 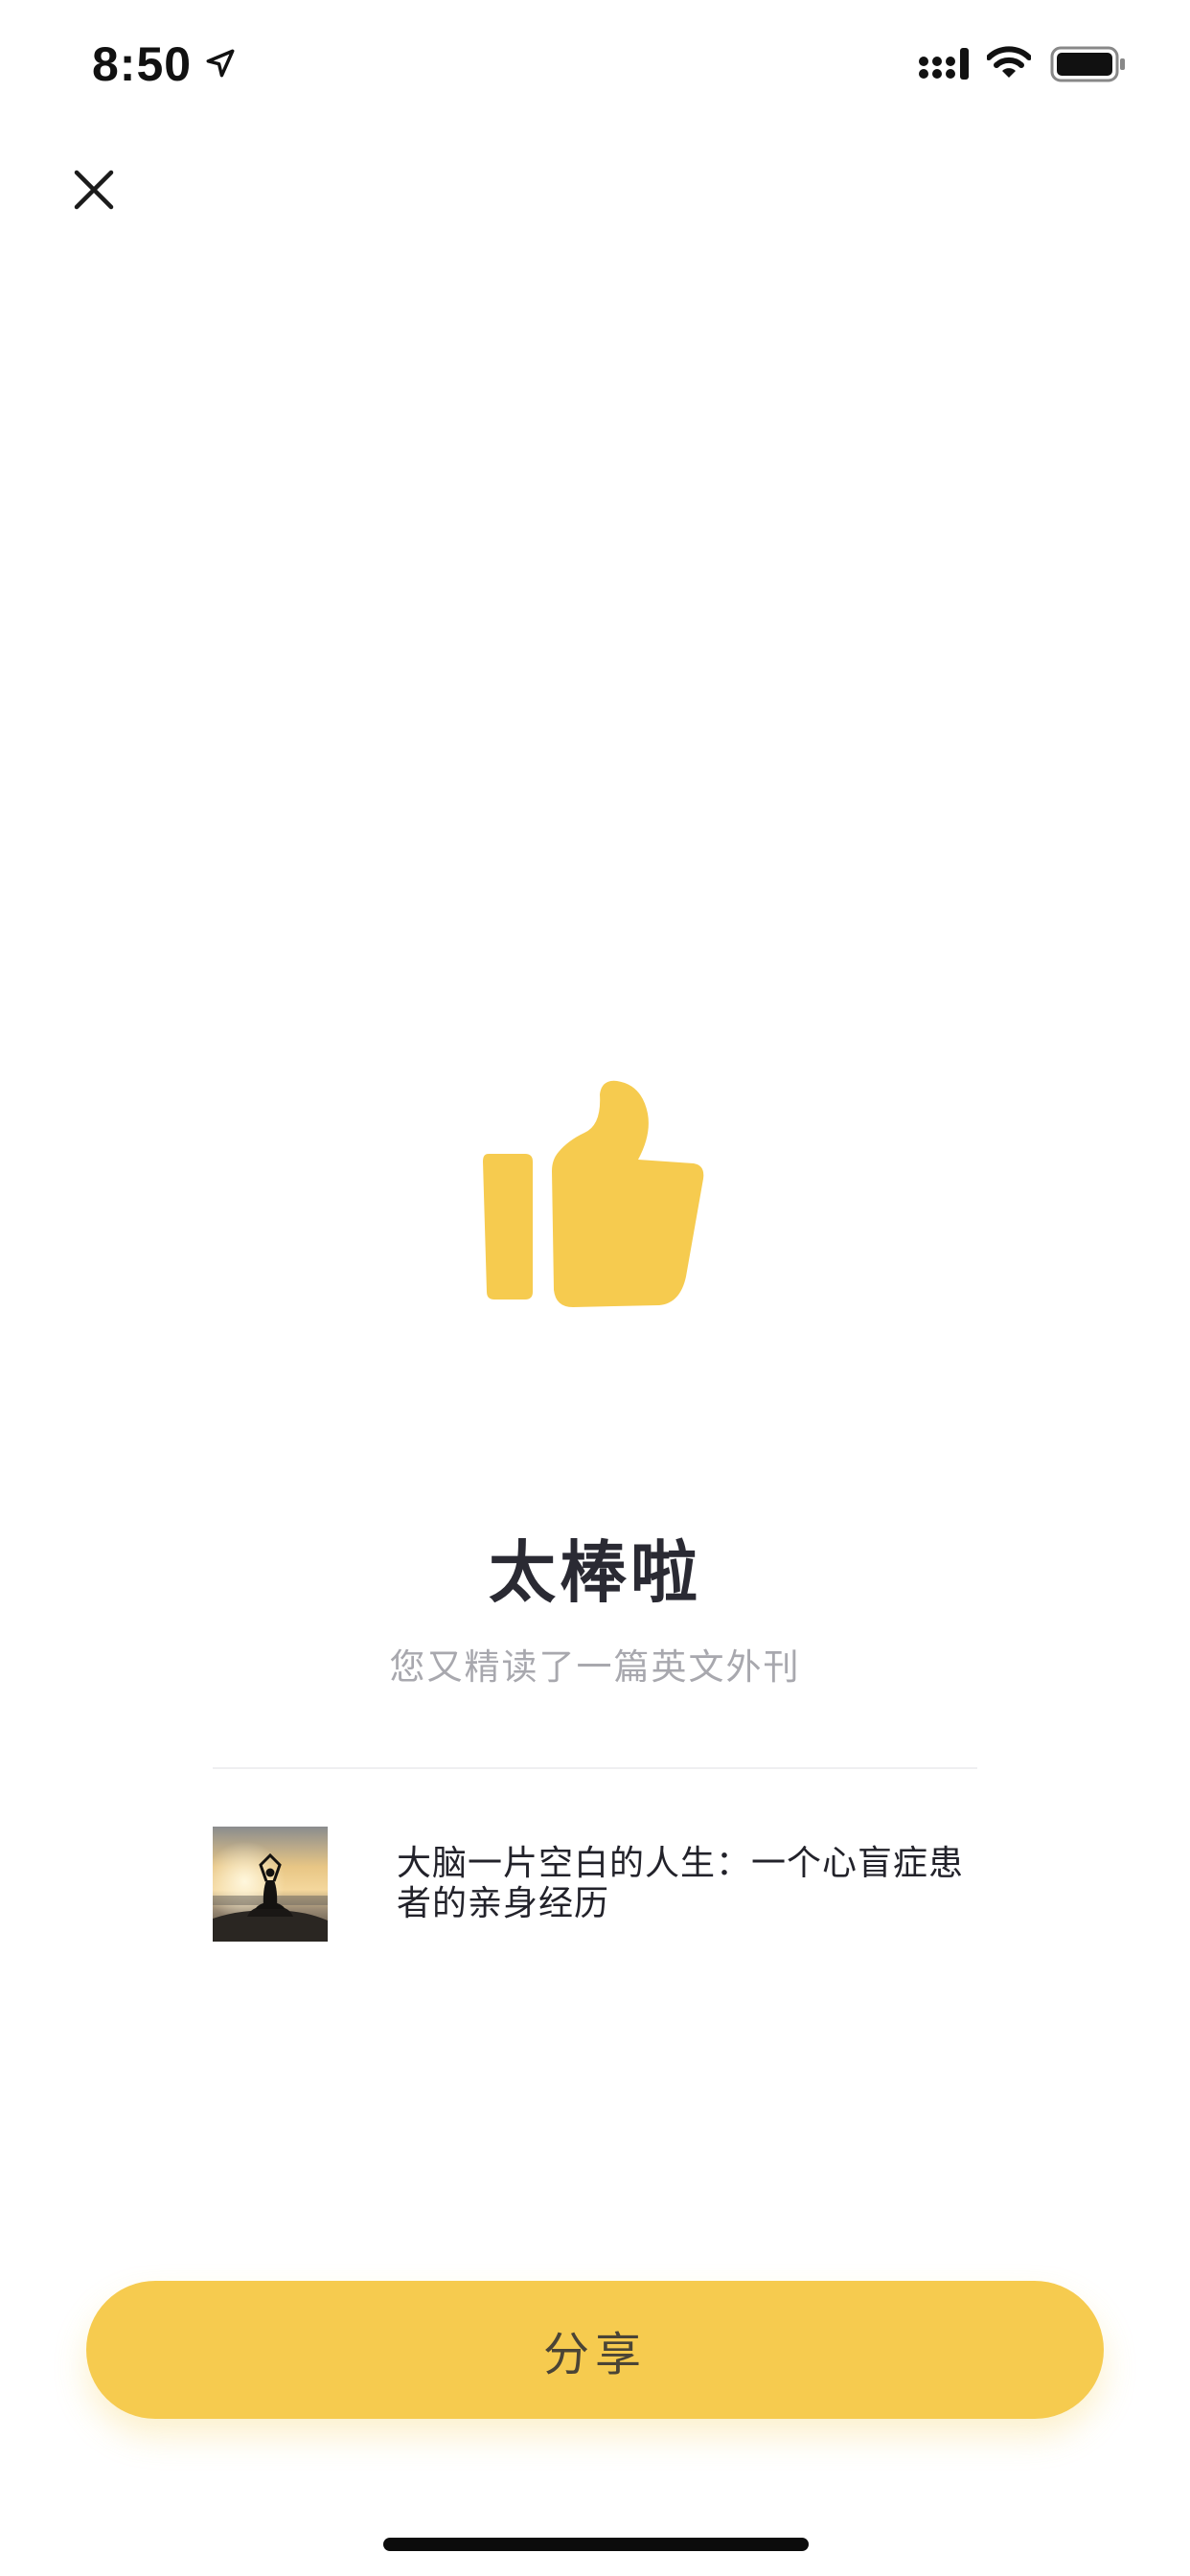 What do you see at coordinates (1009, 62) in the screenshot?
I see `wifi-icon` at bounding box center [1009, 62].